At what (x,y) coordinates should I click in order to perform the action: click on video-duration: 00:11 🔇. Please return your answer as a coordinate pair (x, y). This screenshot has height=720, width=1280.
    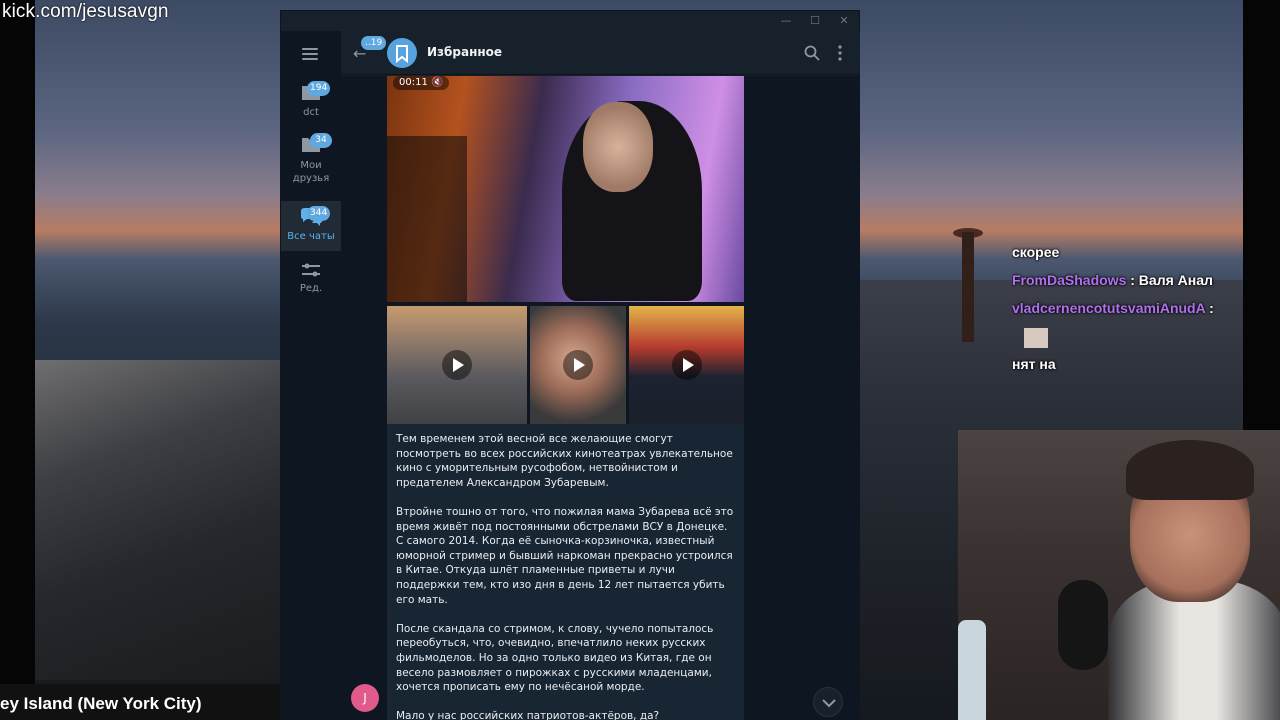
    Looking at the image, I should click on (421, 83).